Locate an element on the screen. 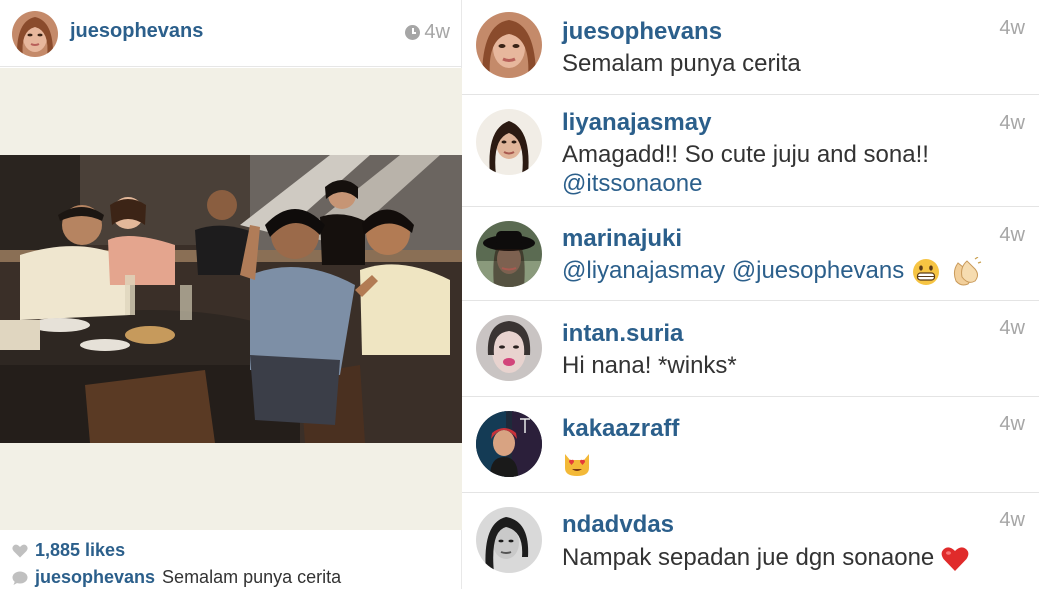 This screenshot has width=1039, height=589. comment-text: @liyanajasmay @juesophevans is located at coordinates (787, 271).